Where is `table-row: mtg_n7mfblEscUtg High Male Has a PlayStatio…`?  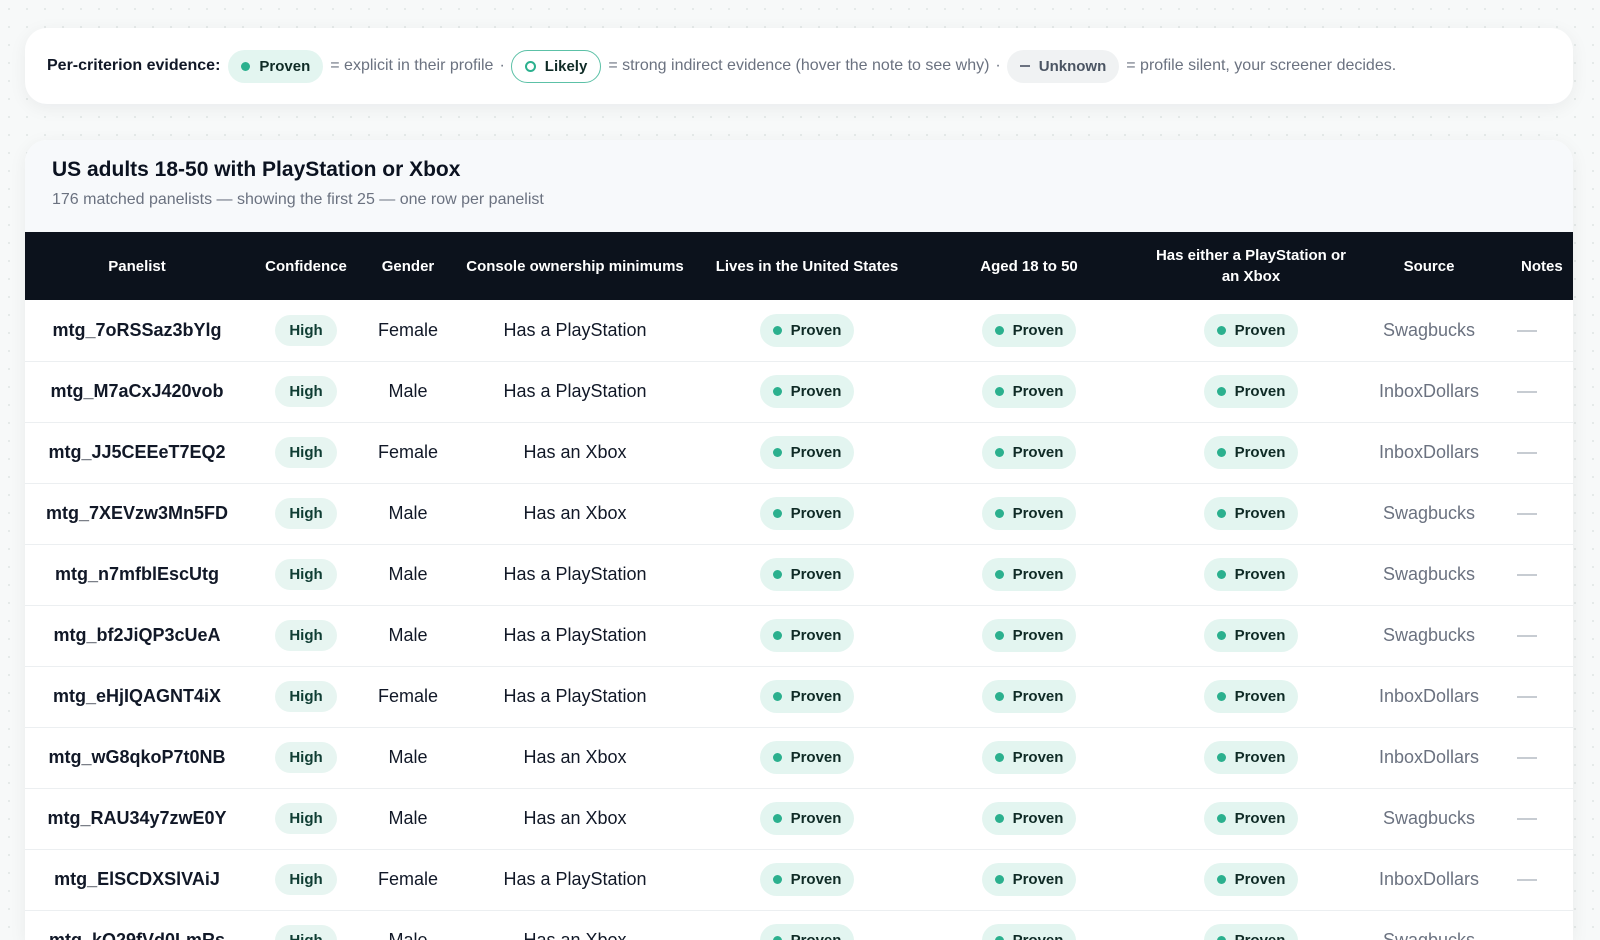
table-row: mtg_n7mfblEscUtg High Male Has a PlayStatio… is located at coordinates (799, 574).